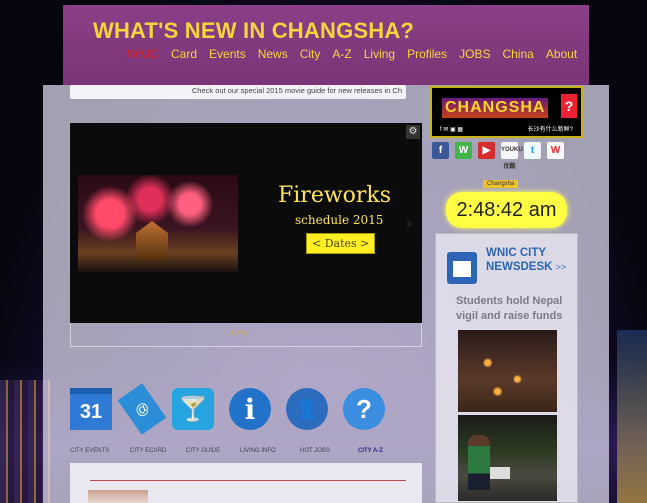 This screenshot has height=503, width=647. What do you see at coordinates (516, 253) in the screenshot?
I see `newsdesk-title-line1: WNIC CITY` at bounding box center [516, 253].